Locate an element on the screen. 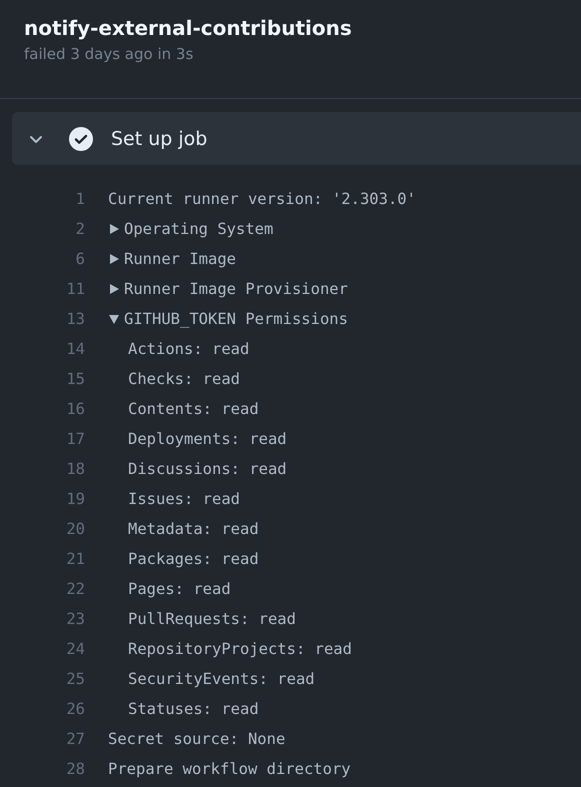  line-number: 19 is located at coordinates (75, 499).